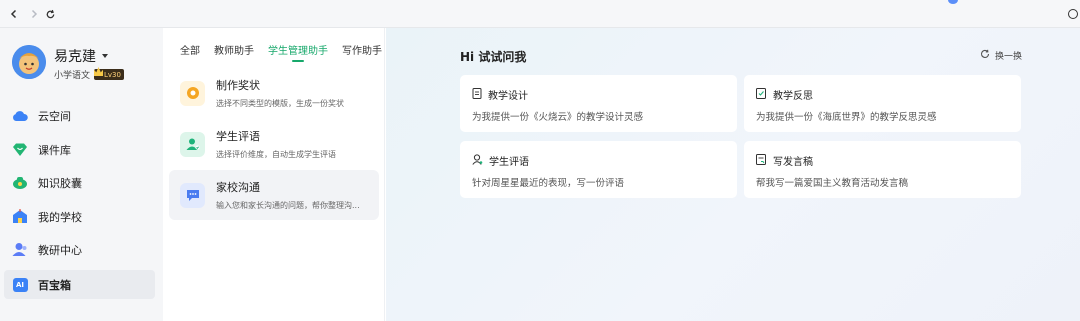 This screenshot has width=1080, height=321. I want to click on heart-diamond-icon, so click(20, 150).